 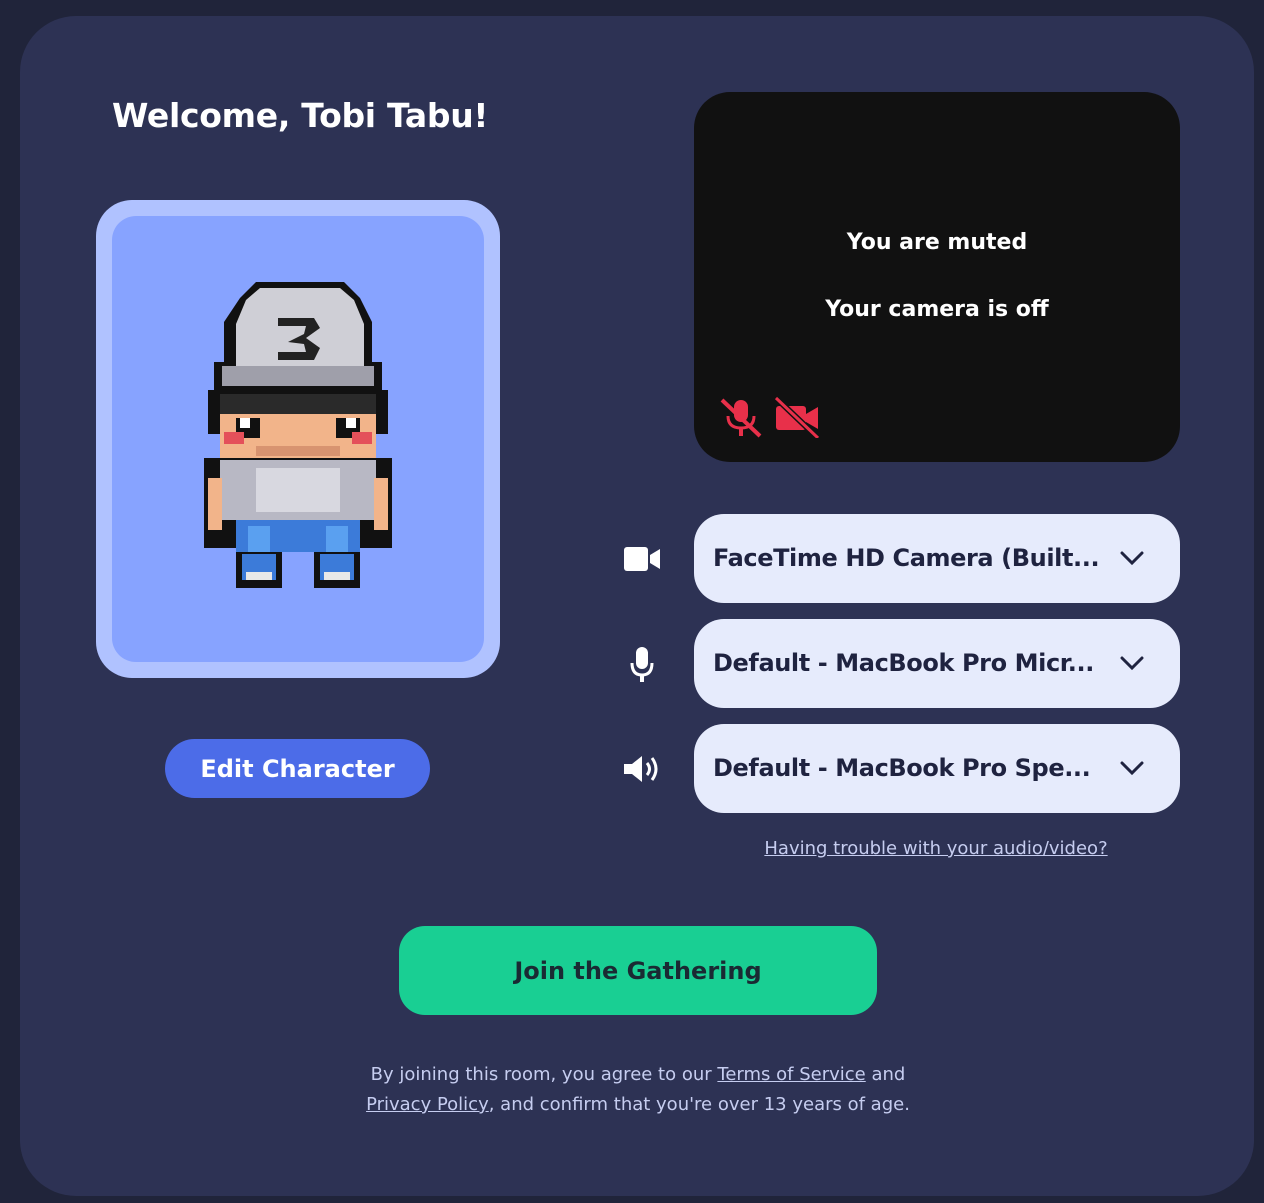 What do you see at coordinates (642, 769) in the screenshot?
I see `speaker-icon` at bounding box center [642, 769].